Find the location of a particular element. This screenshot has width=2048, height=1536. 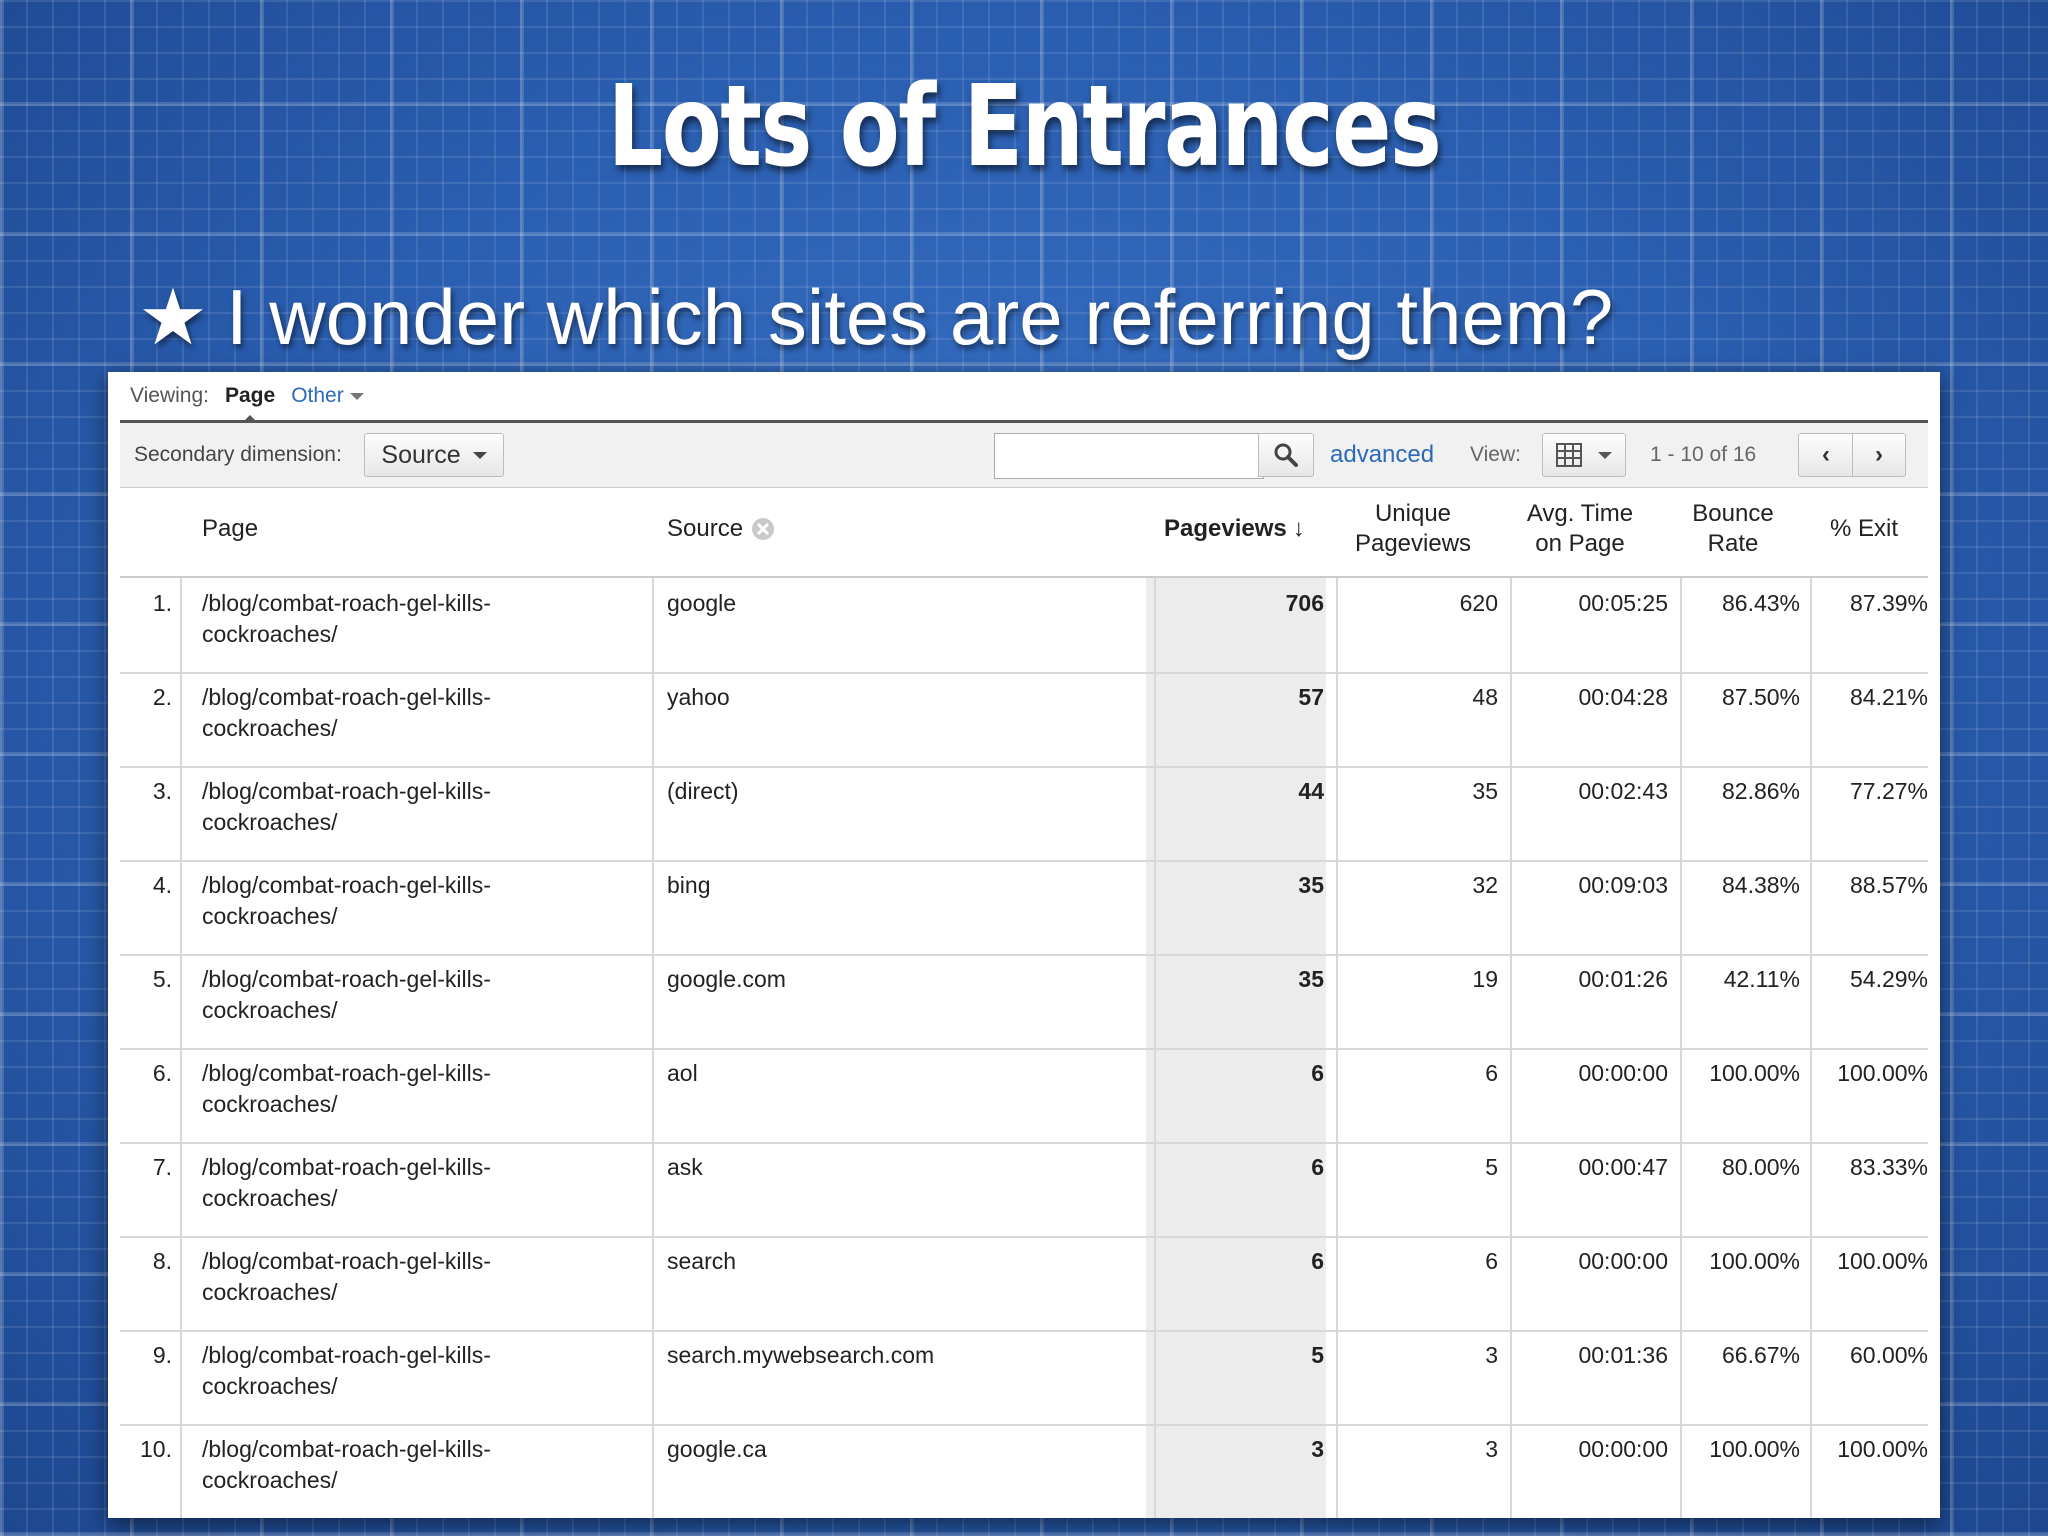

avg-time-value: 00:01:26 is located at coordinates (1623, 979).